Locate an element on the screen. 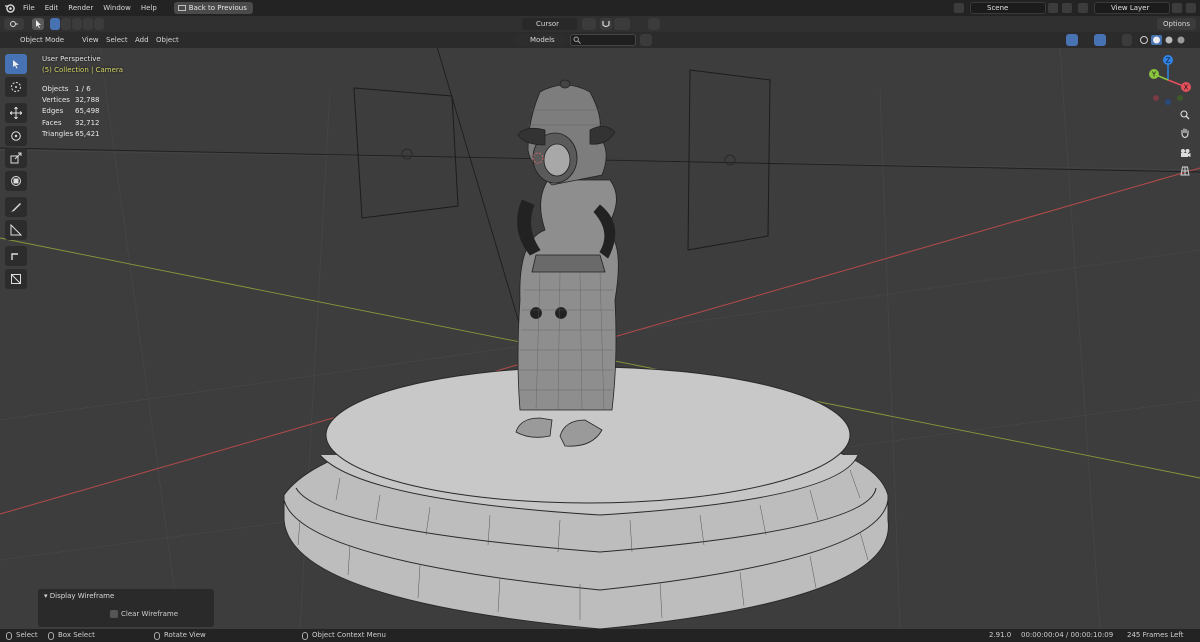 The height and width of the screenshot is (642, 1200). tool-move is located at coordinates (16, 113).